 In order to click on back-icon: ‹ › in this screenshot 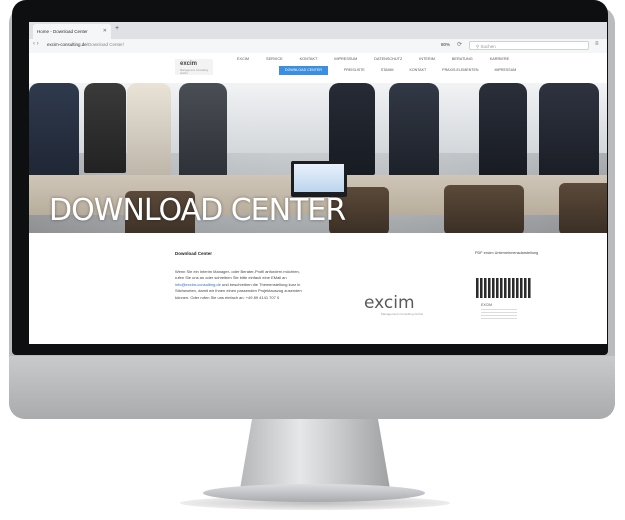, I will do `click(36, 44)`.